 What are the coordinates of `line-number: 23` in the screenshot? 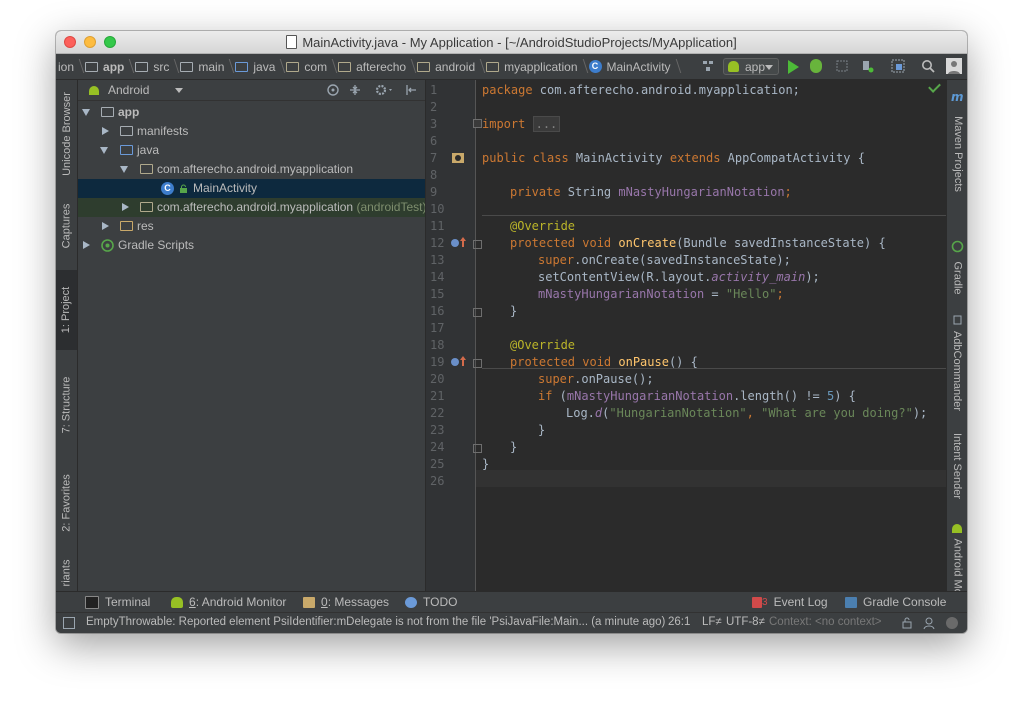 It's located at (437, 430).